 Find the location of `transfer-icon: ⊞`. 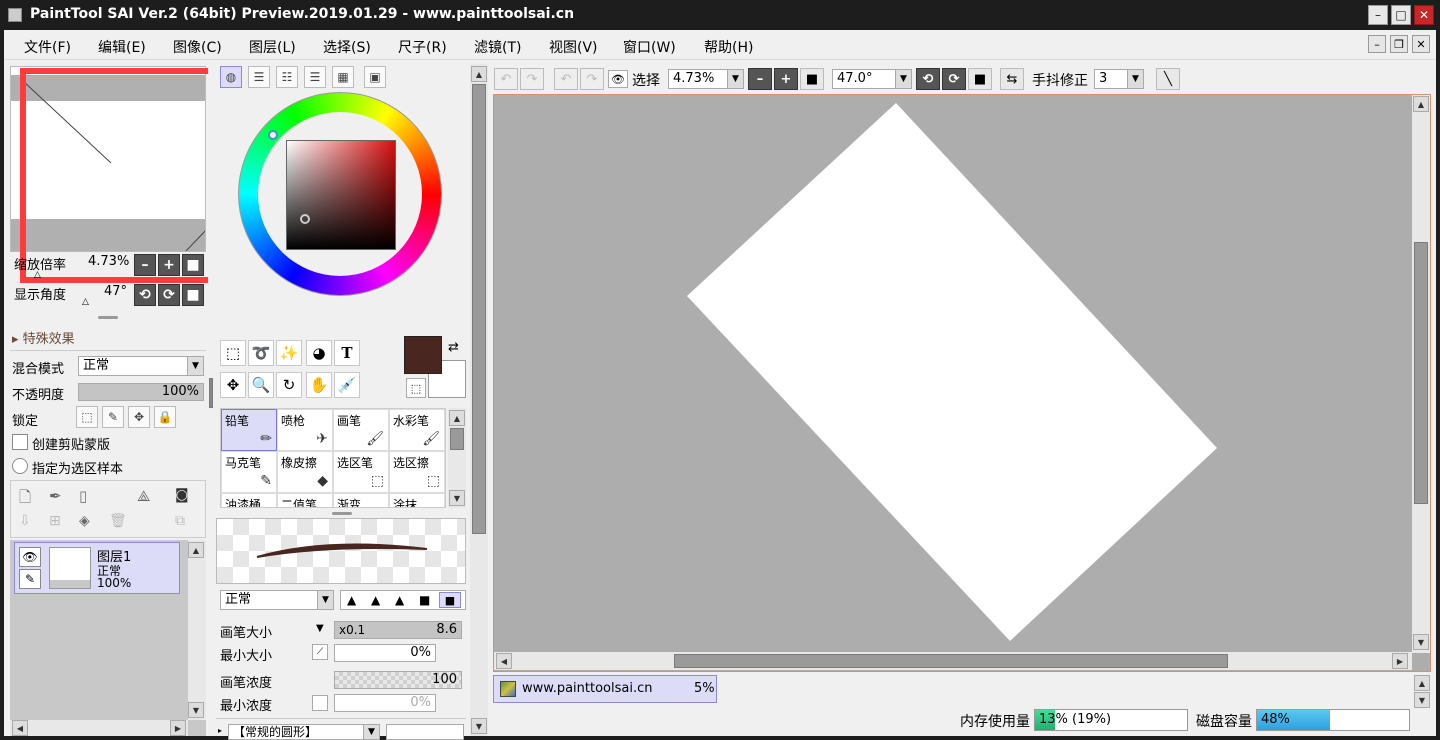

transfer-icon: ⊞ is located at coordinates (55, 521).